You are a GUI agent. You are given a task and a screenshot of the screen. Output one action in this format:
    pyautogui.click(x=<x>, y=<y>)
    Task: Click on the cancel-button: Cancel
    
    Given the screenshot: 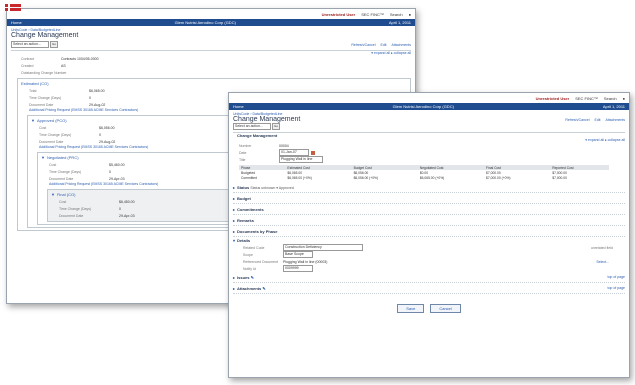 What is the action you would take?
    pyautogui.click(x=445, y=308)
    